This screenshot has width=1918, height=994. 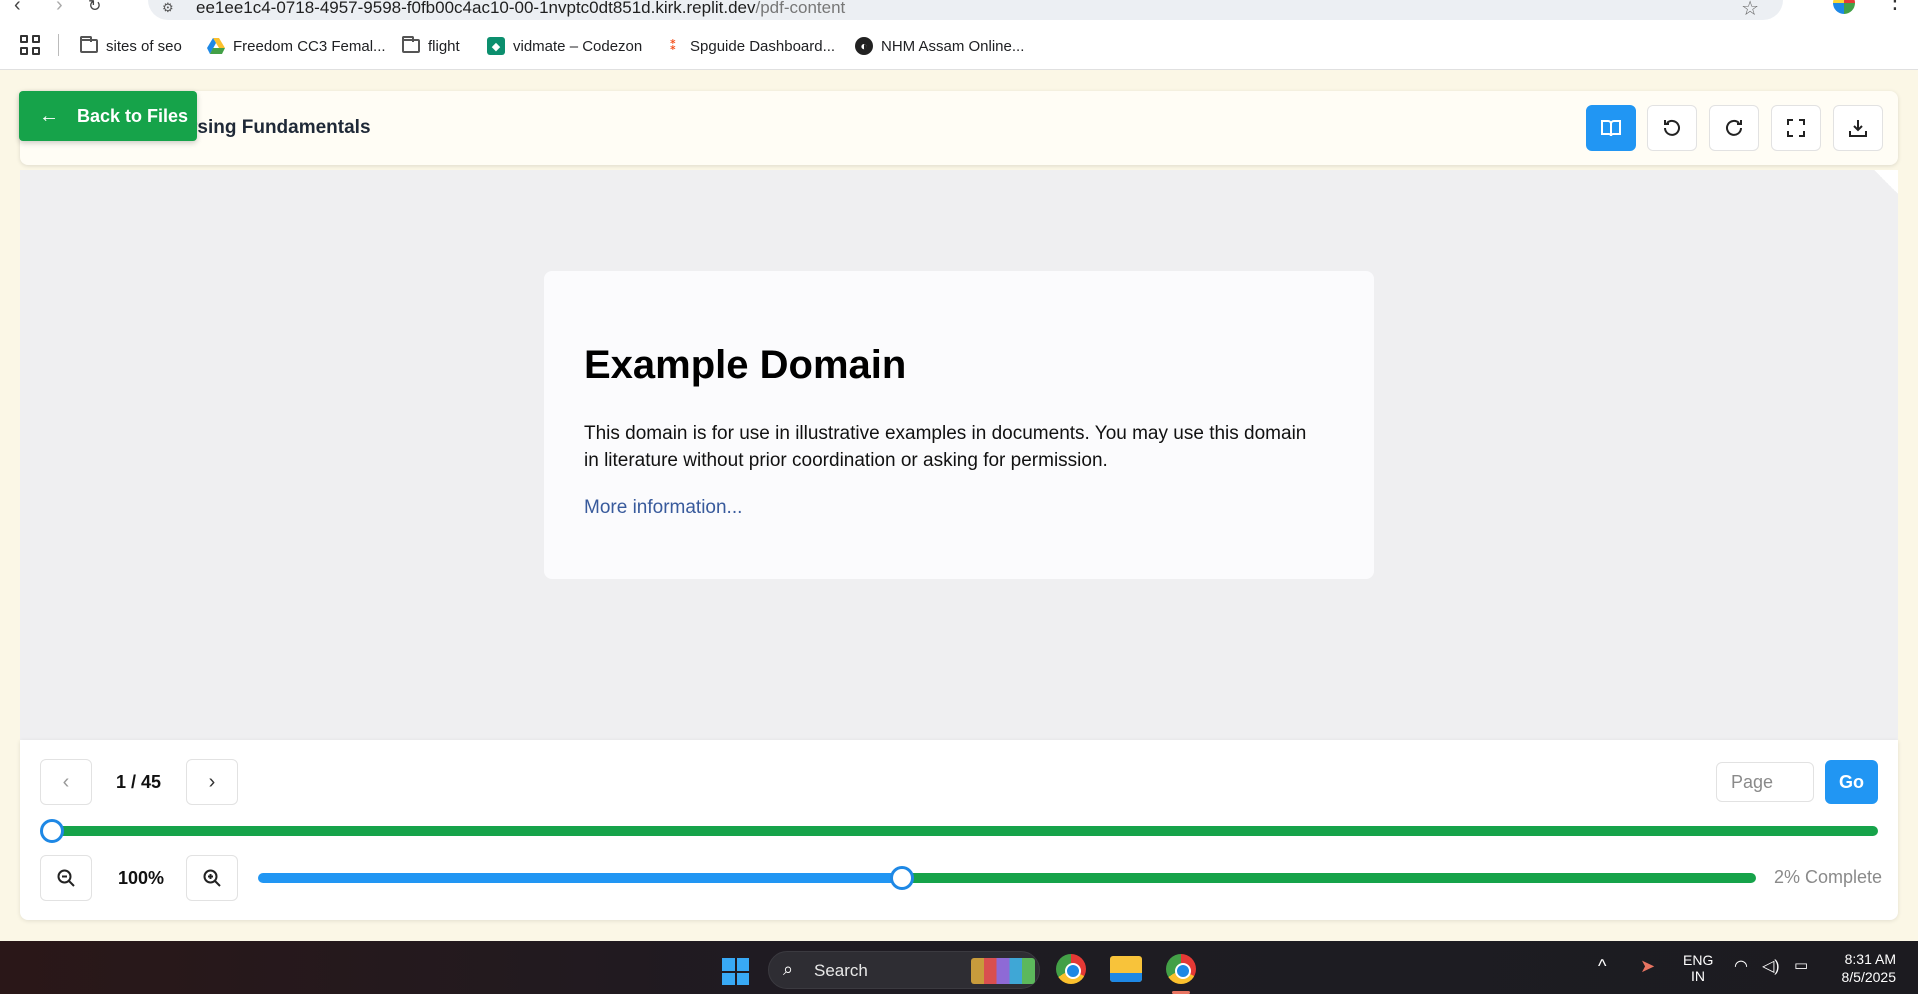 I want to click on zoom-out-button, so click(x=66, y=878).